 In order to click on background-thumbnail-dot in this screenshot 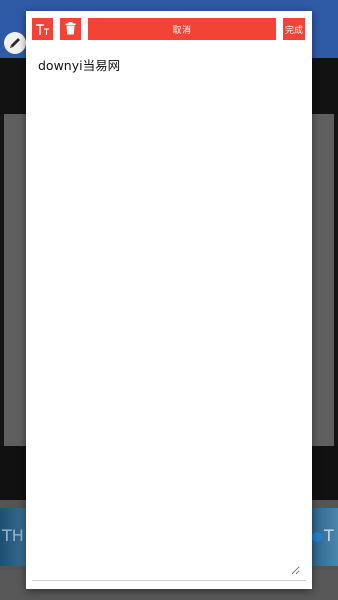, I will do `click(317, 537)`.